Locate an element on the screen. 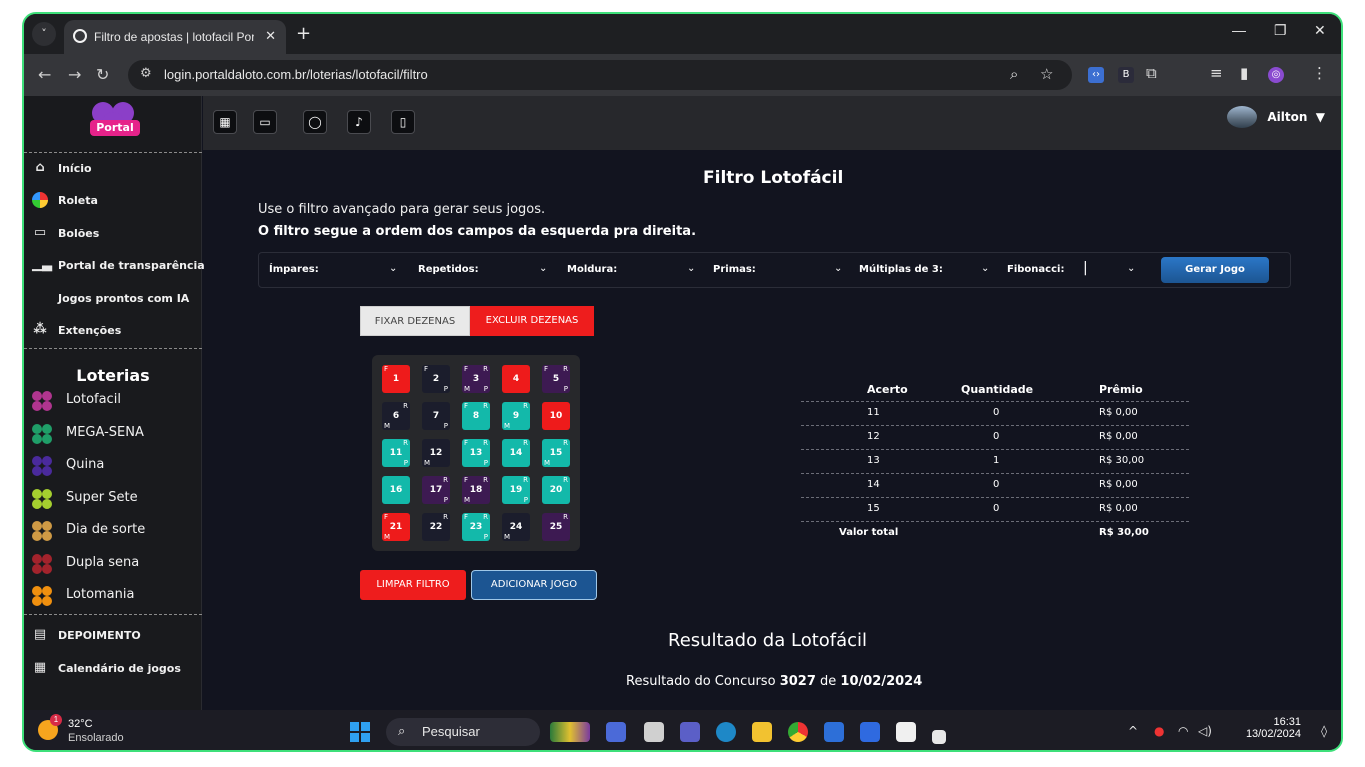  number-cell: 19 R P is located at coordinates (516, 490).